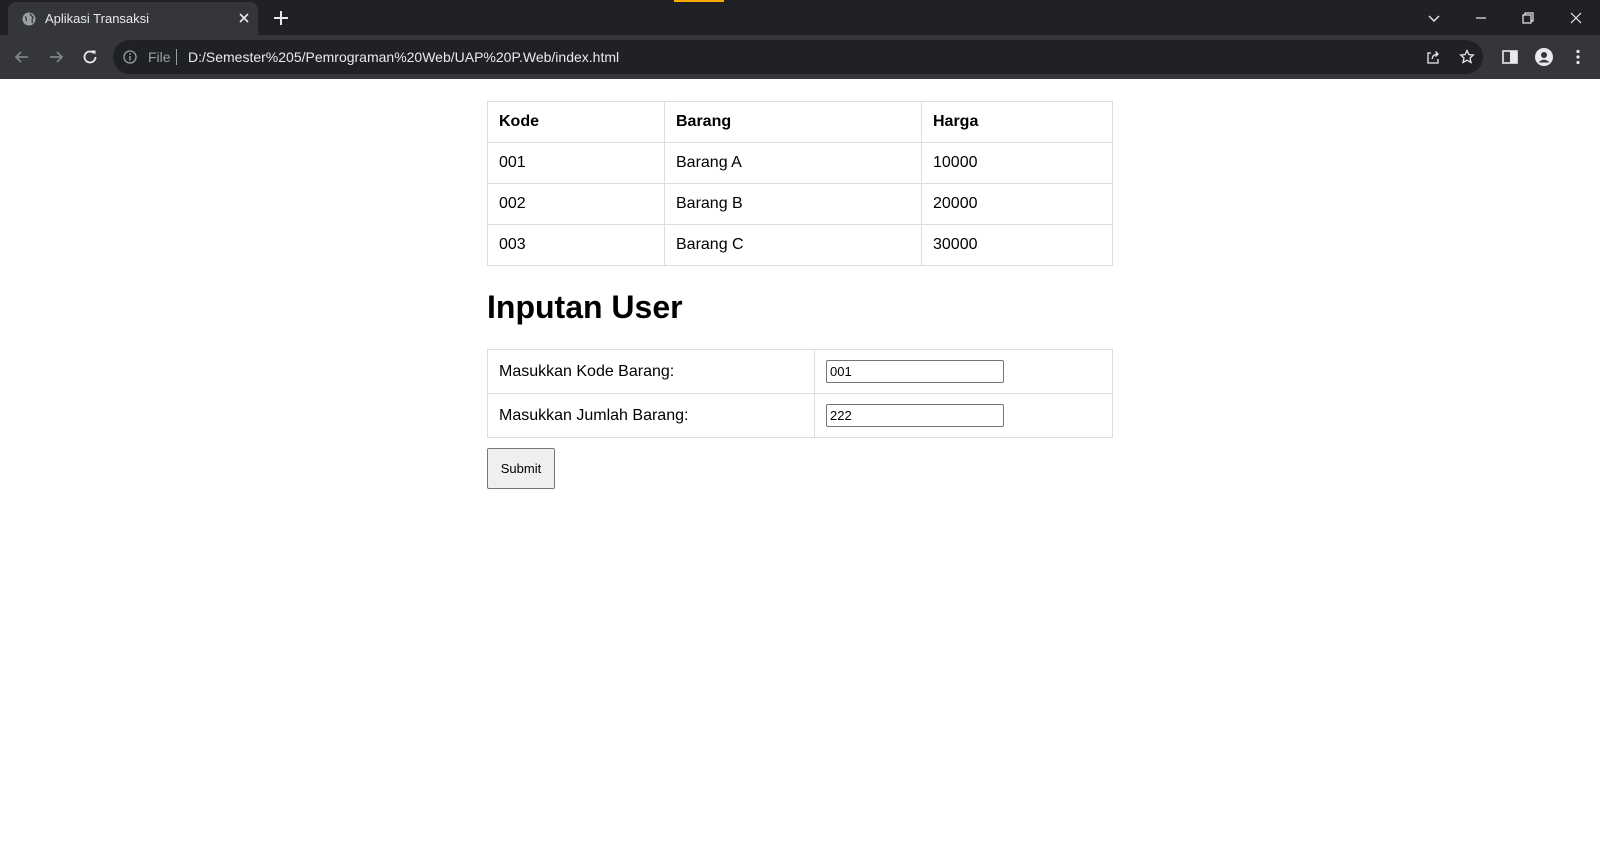 This screenshot has width=1600, height=853. What do you see at coordinates (576, 204) in the screenshot?
I see `cell-kode: 002` at bounding box center [576, 204].